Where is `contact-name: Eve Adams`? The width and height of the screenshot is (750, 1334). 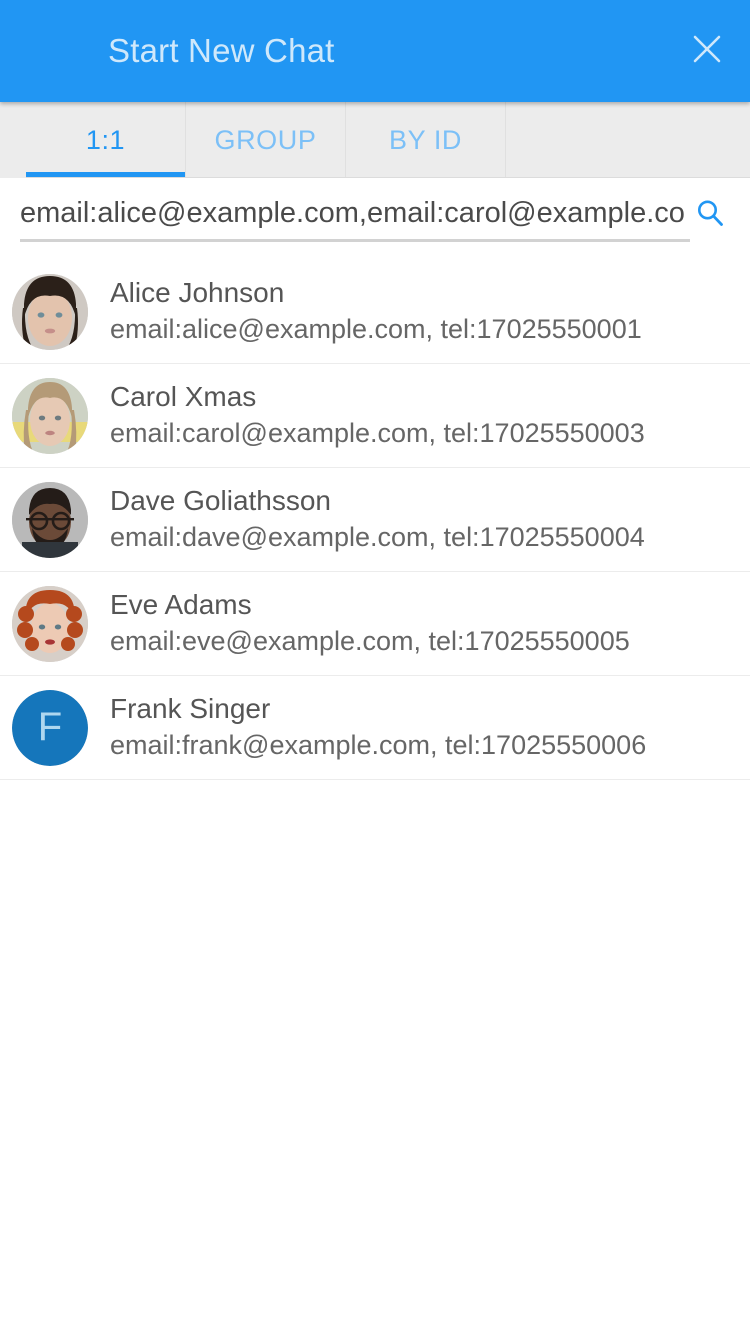 contact-name: Eve Adams is located at coordinates (181, 605).